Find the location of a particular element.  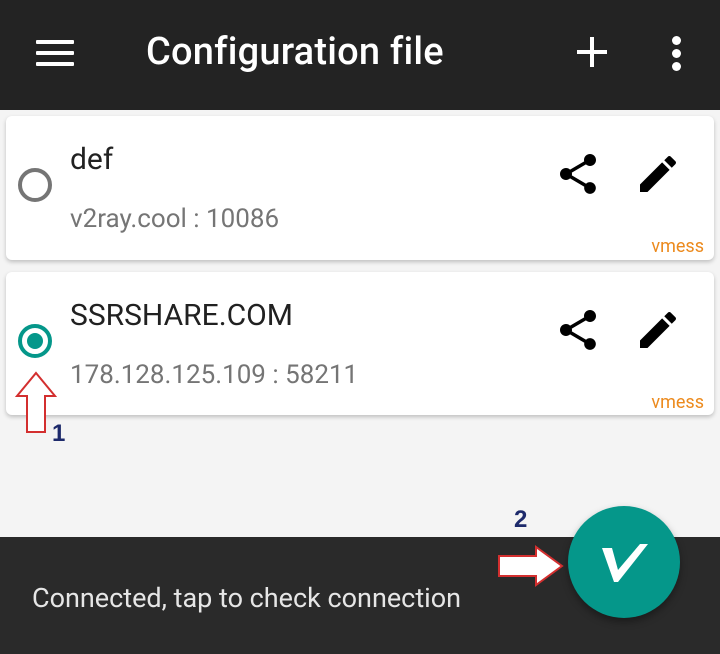

server-address: v2ray.cool : 10086 is located at coordinates (175, 219).